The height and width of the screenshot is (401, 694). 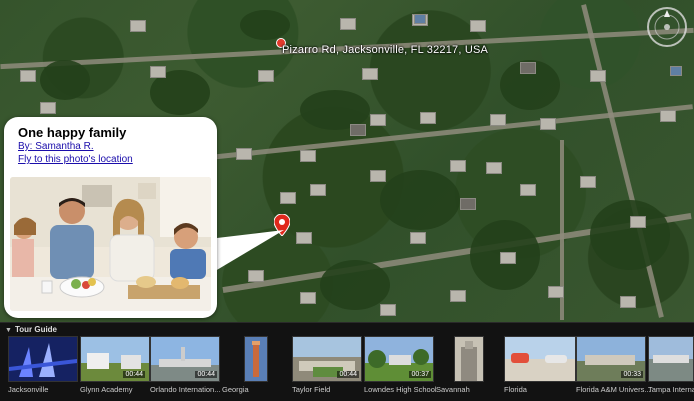 What do you see at coordinates (385, 50) in the screenshot?
I see `address-label: Pizarro Rd, Jacksonville, FL 32217, USA` at bounding box center [385, 50].